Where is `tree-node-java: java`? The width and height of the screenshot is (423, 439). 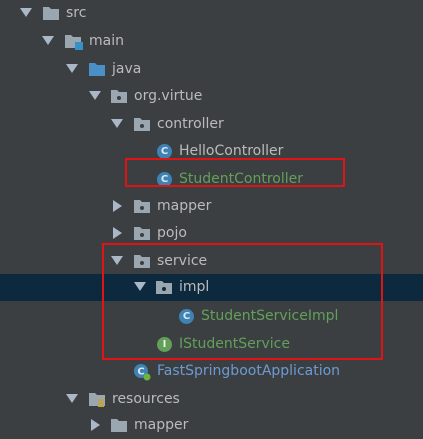
tree-node-java: java is located at coordinates (211, 69).